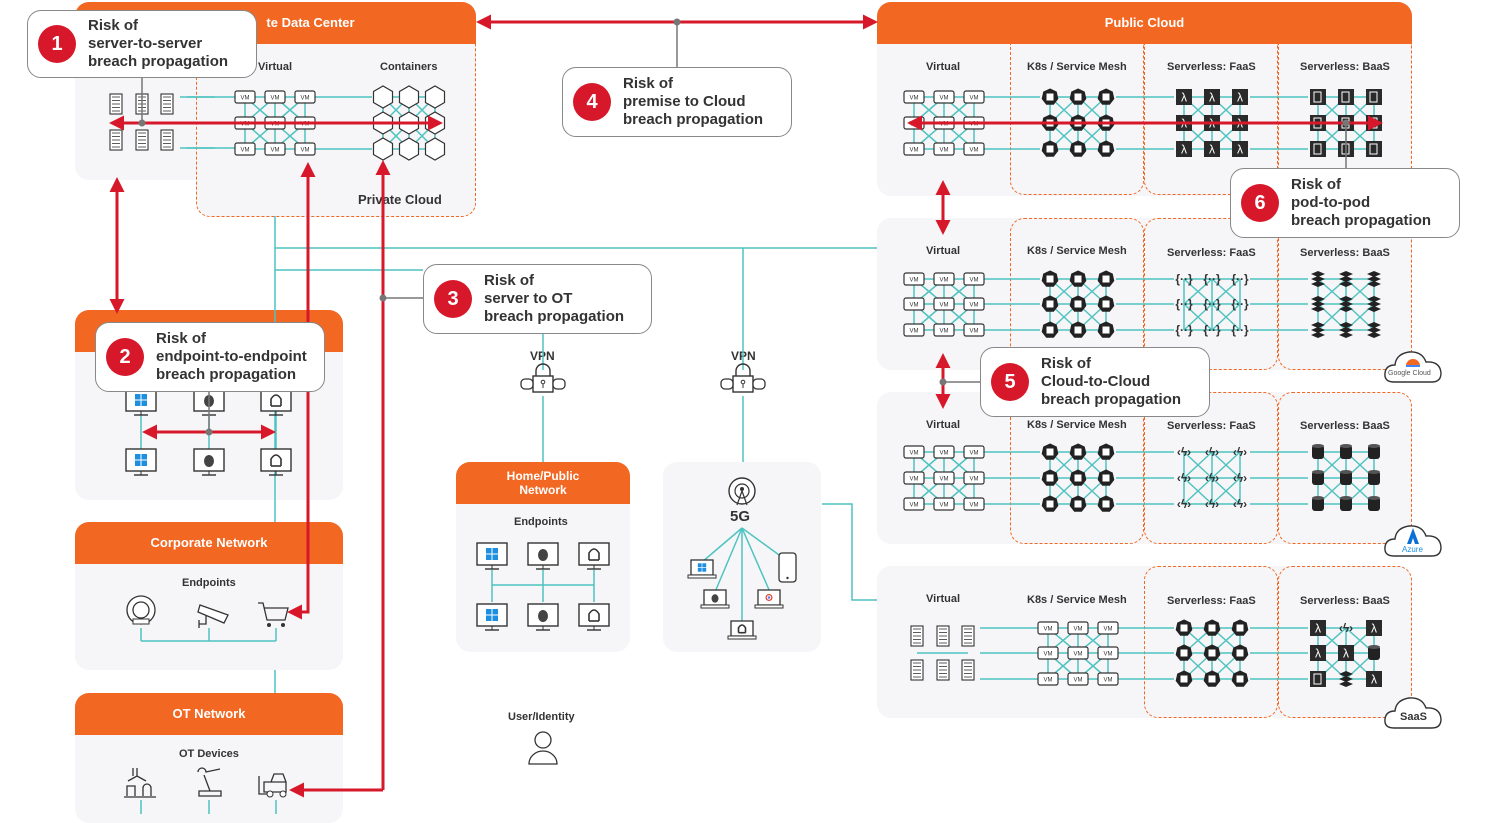 This screenshot has height=823, width=1488. Describe the element at coordinates (1111, 381) in the screenshot. I see `callout-5-text: Risk of Cloud-to-Cloud breach propagation` at that location.